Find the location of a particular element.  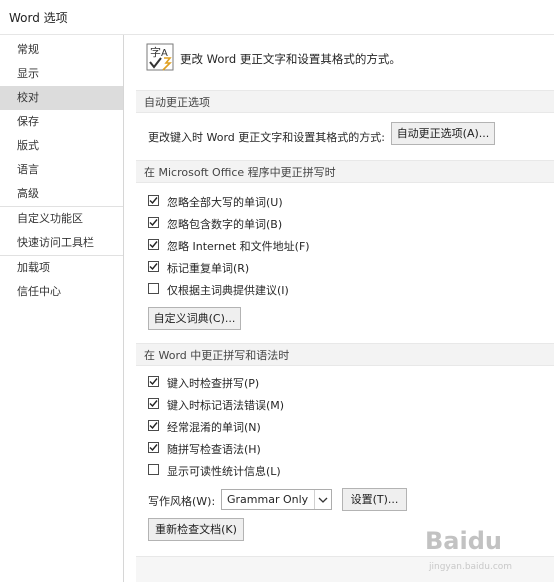

proofing-abc-check-icon: 字 A is located at coordinates (160, 57).